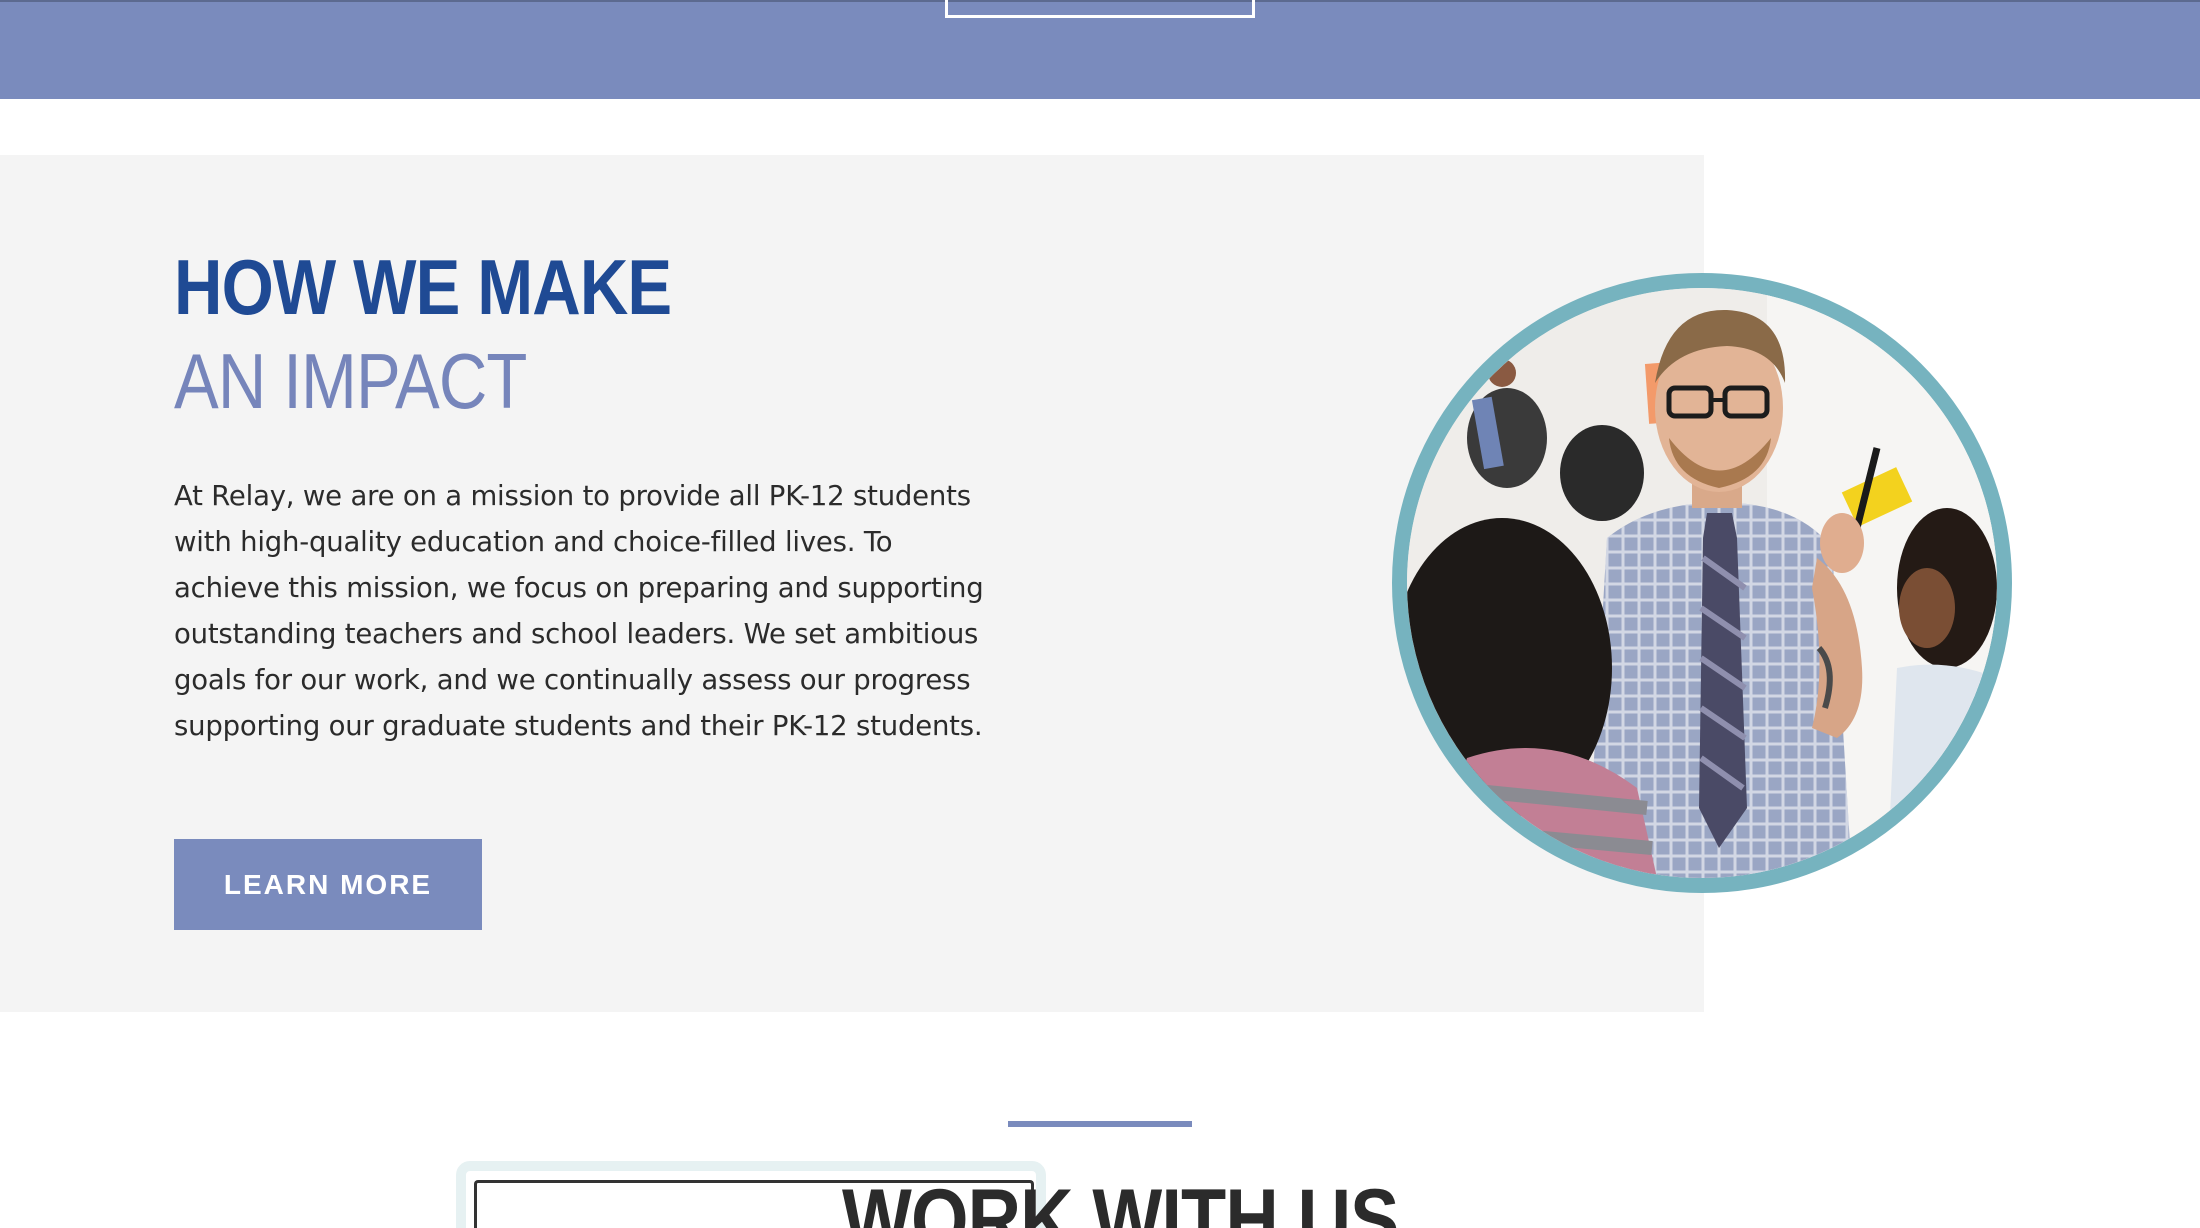 This screenshot has height=1228, width=2200. I want to click on section-divider, so click(1100, 1124).